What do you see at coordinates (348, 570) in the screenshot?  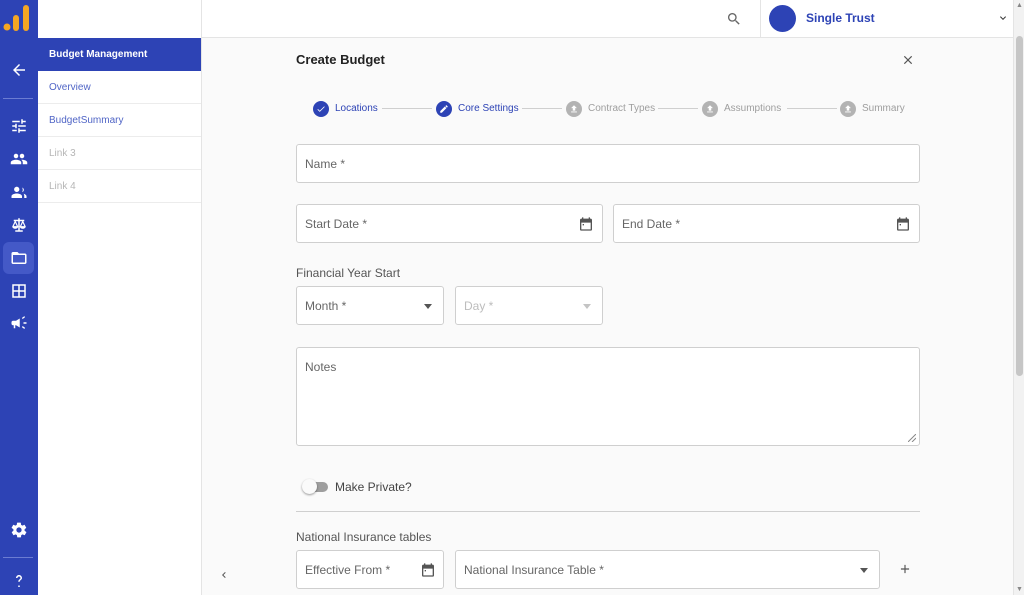 I see `effective-from-label: Effective From *` at bounding box center [348, 570].